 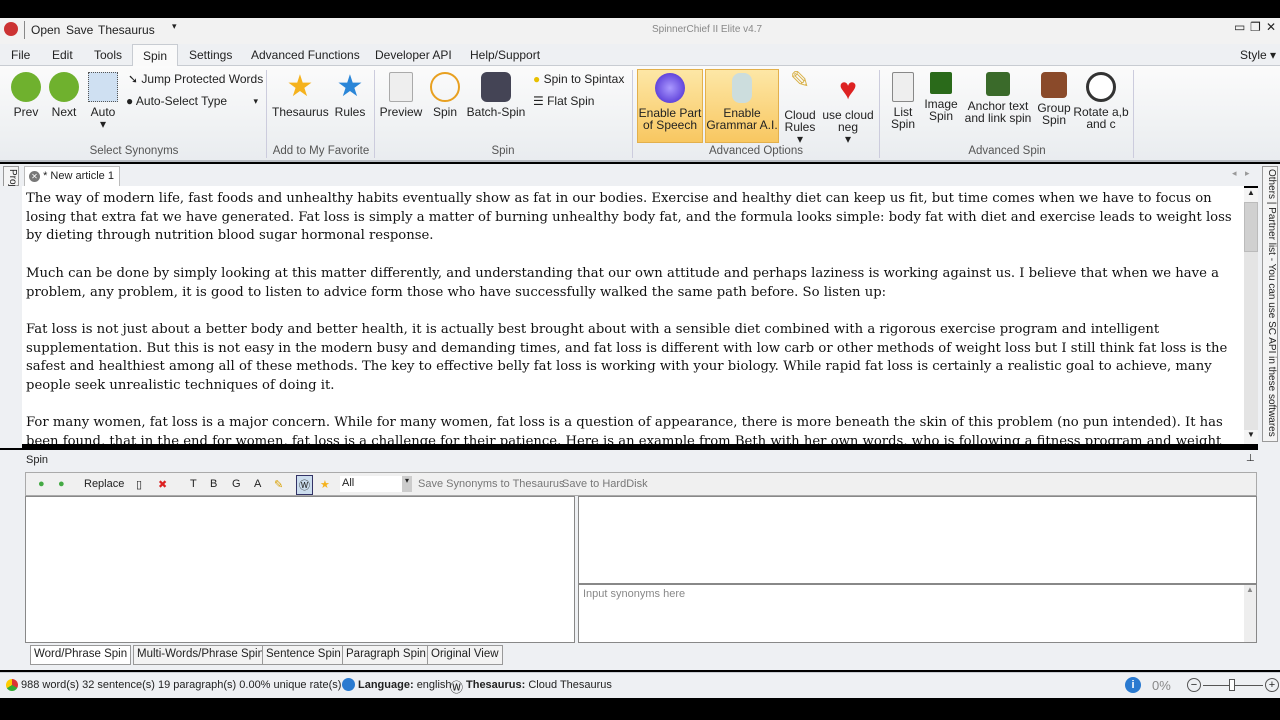 What do you see at coordinates (41, 484) in the screenshot?
I see `accept-icon: ●` at bounding box center [41, 484].